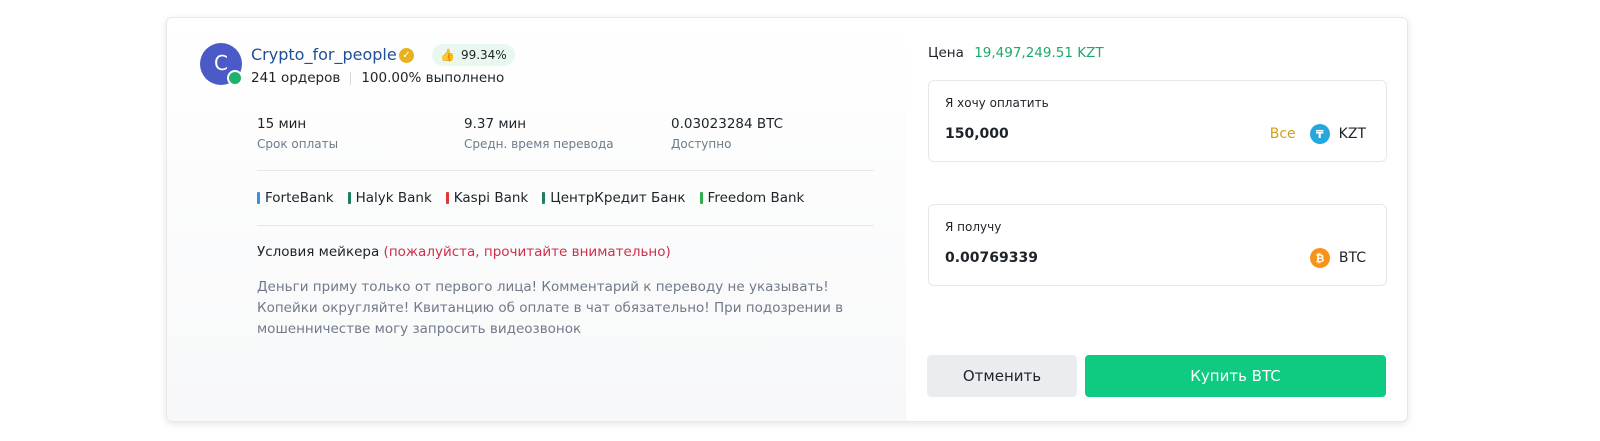 The image size is (1600, 441). I want to click on bank-tag: Halyk Bank, so click(389, 198).